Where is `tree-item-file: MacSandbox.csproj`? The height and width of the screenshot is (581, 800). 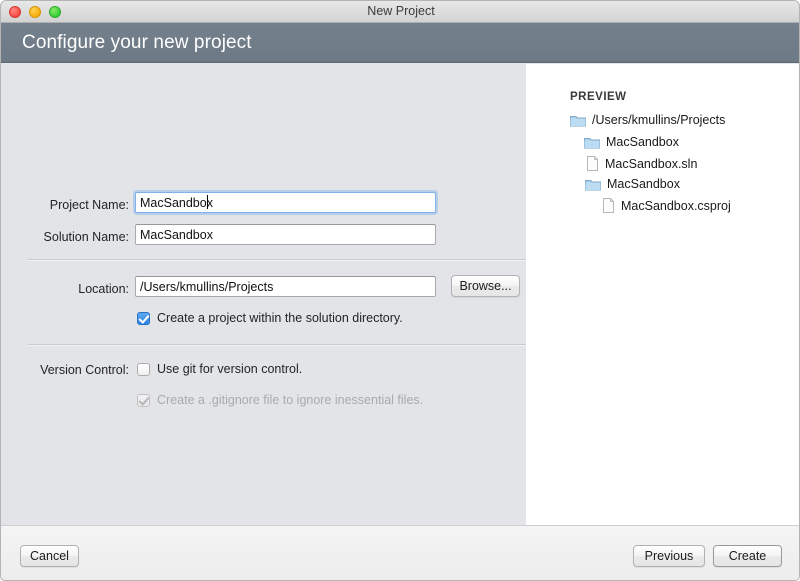
tree-item-file: MacSandbox.csproj is located at coordinates (666, 205).